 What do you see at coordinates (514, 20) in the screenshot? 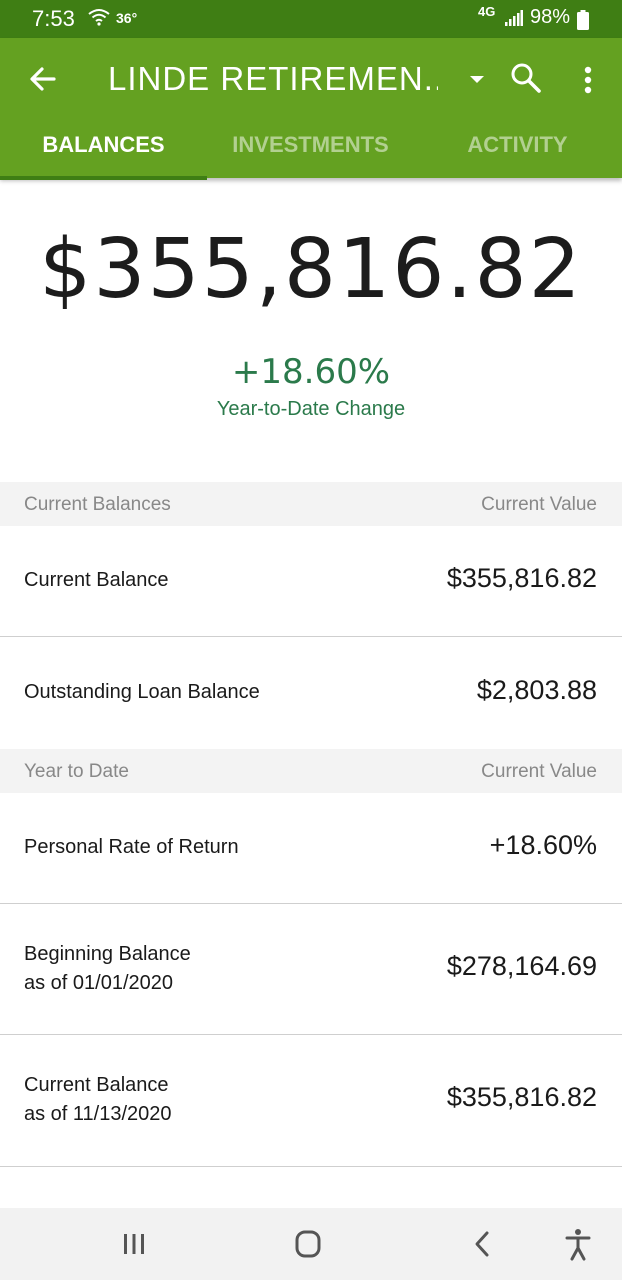
I see `signal-icon` at bounding box center [514, 20].